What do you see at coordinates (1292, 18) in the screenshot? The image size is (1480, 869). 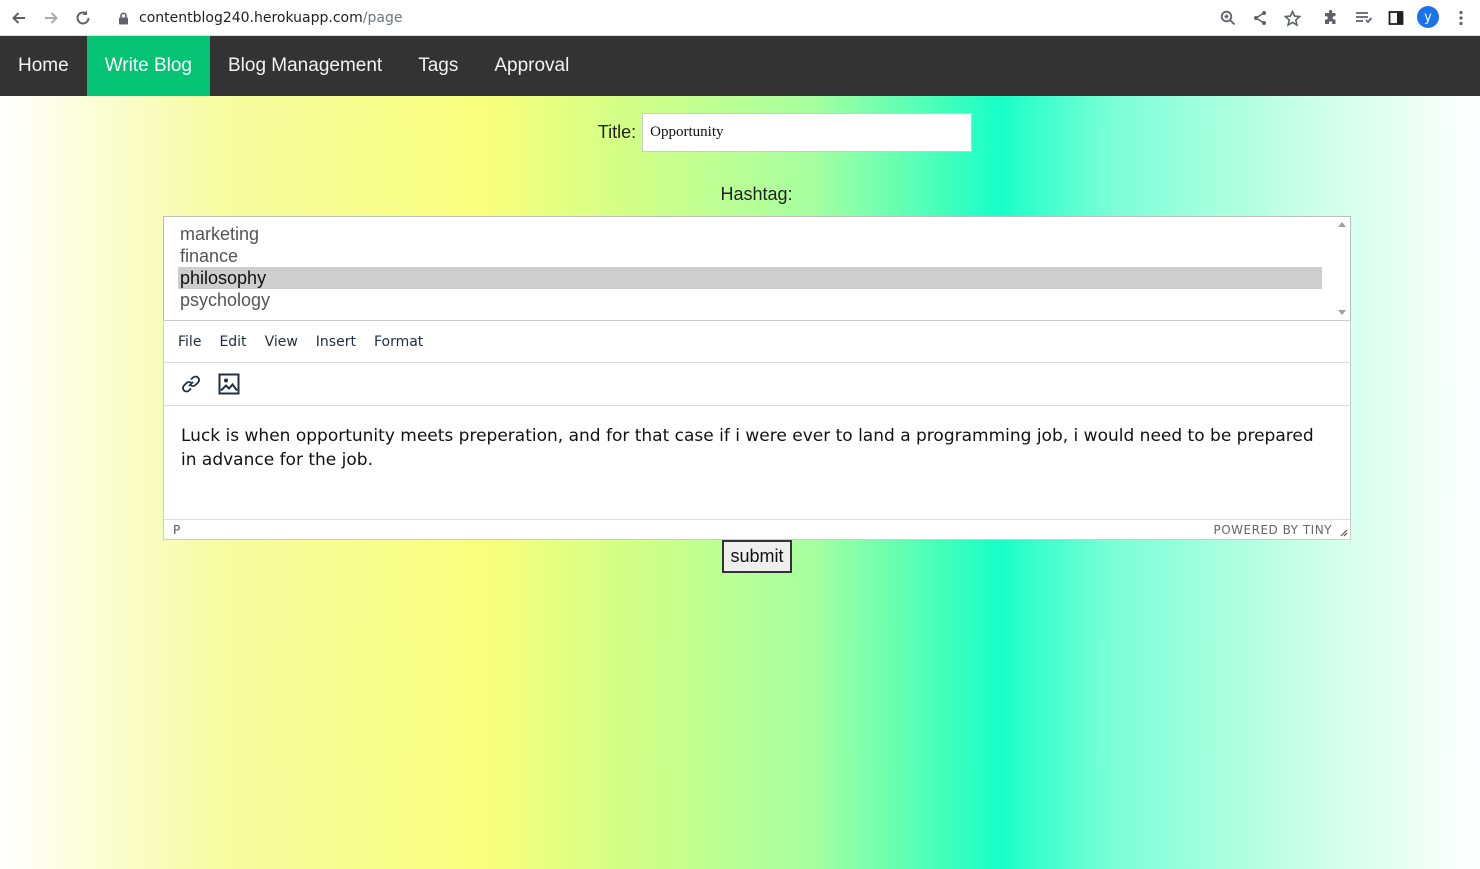 I see `star-icon` at bounding box center [1292, 18].